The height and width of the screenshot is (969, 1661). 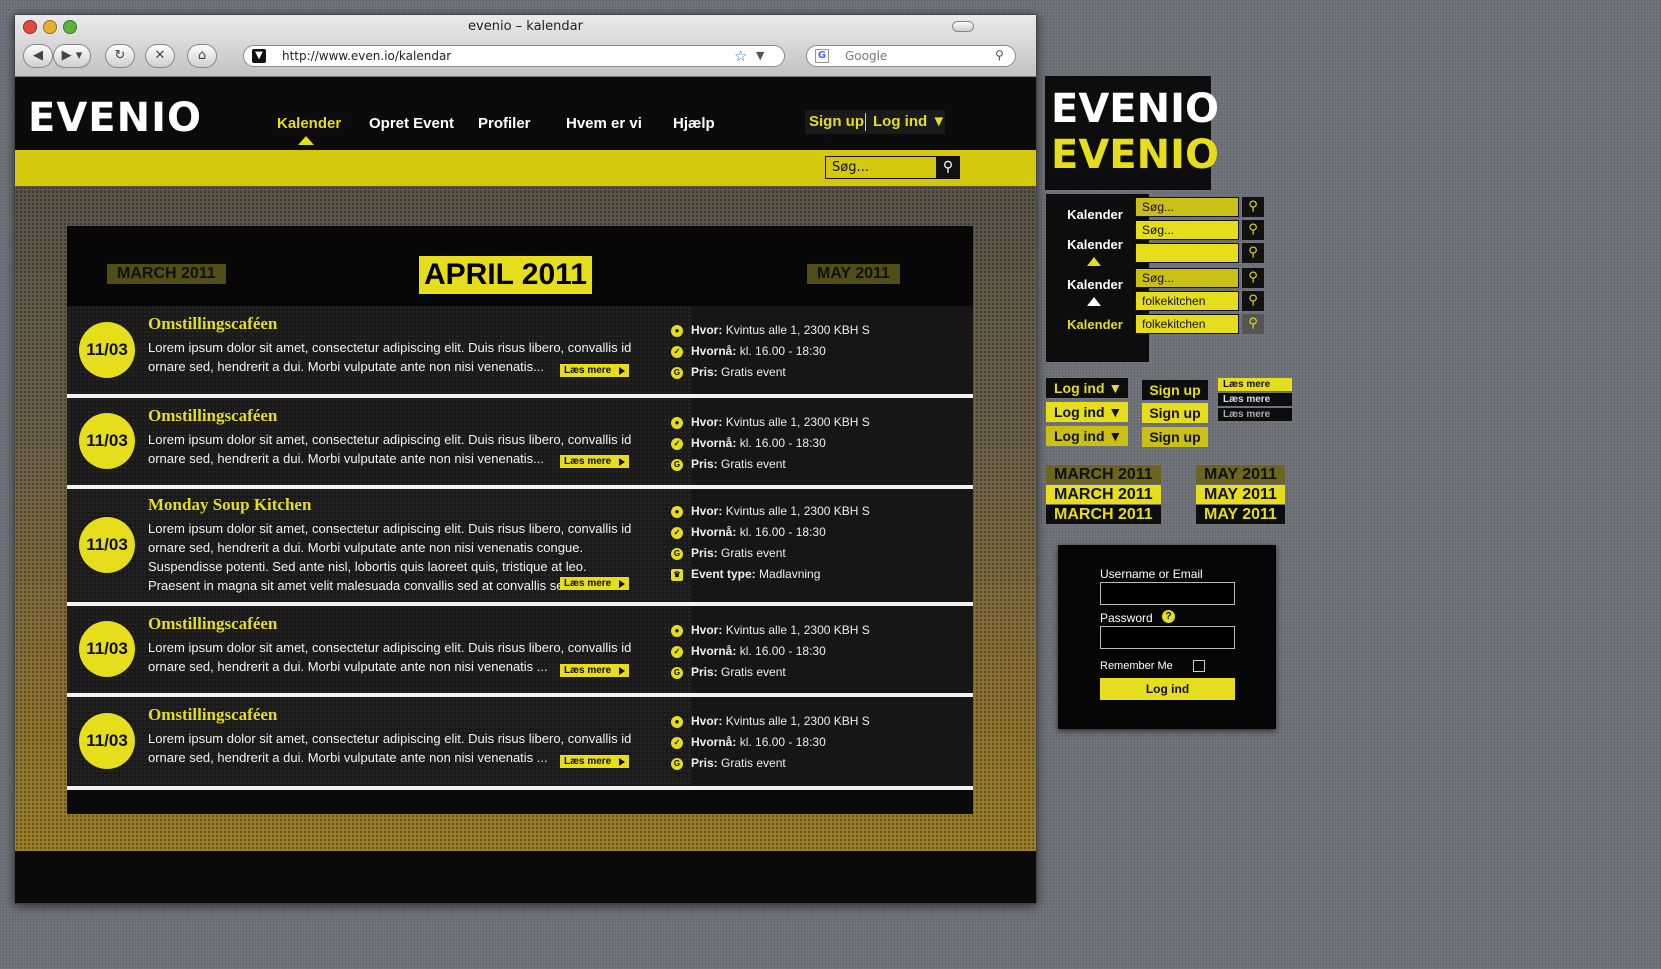 What do you see at coordinates (853, 274) in the screenshot?
I see `next-month-button: MAY 2011` at bounding box center [853, 274].